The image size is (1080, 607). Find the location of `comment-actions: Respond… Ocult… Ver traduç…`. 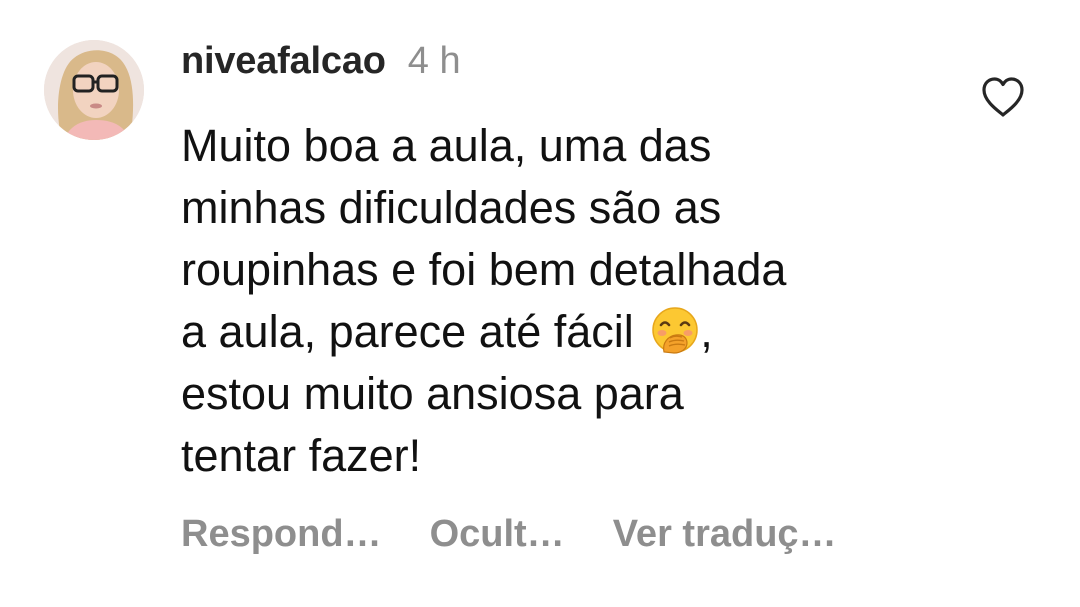

comment-actions: Respond… Ocult… Ver traduç… is located at coordinates (509, 534).